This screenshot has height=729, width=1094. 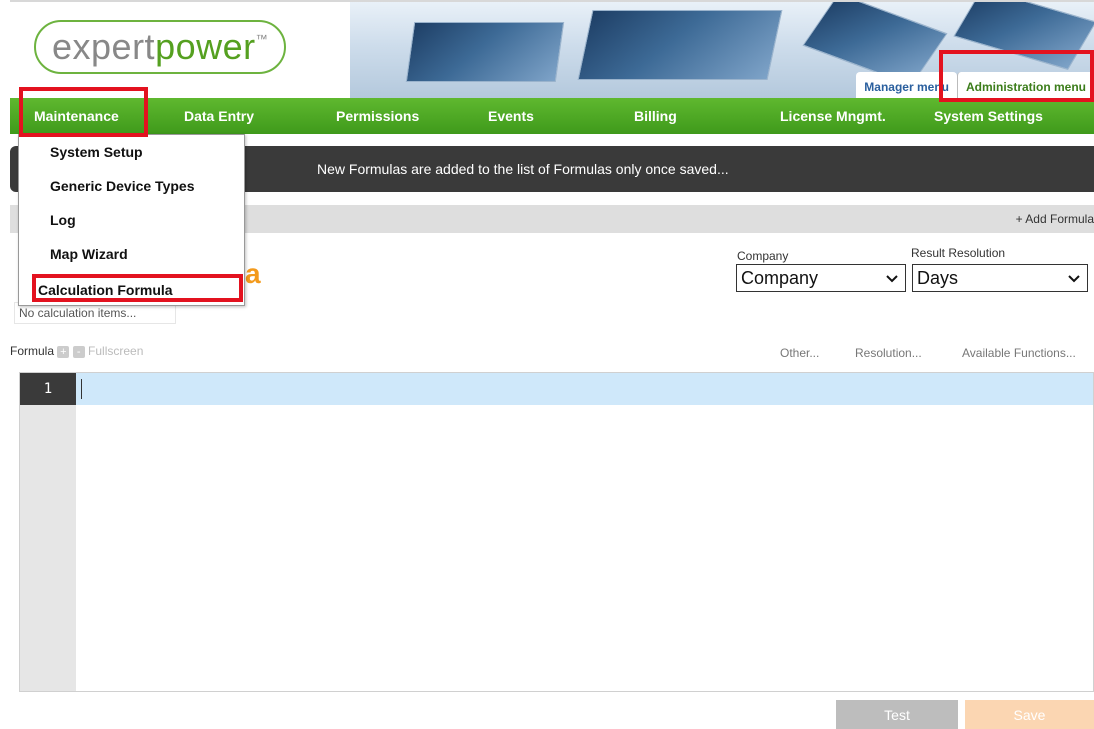 What do you see at coordinates (835, 116) in the screenshot?
I see `nav-license-mngmt: License Mngmt.` at bounding box center [835, 116].